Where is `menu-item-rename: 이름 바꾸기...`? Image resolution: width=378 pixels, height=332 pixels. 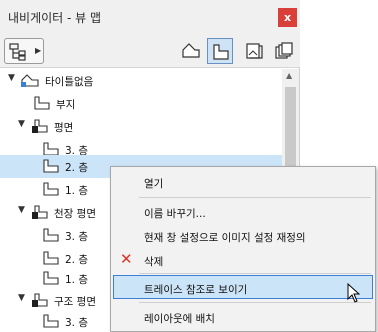
menu-item-rename: 이름 바꾸기... is located at coordinates (243, 212).